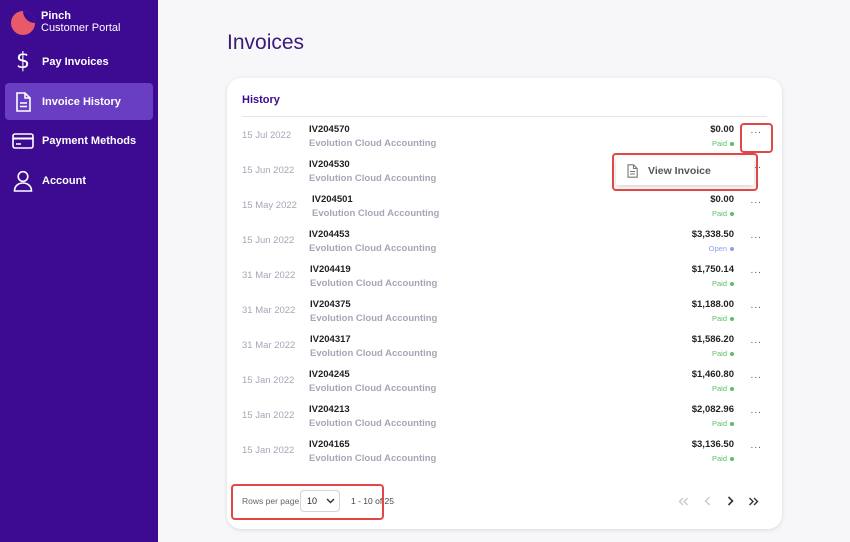  What do you see at coordinates (712, 304) in the screenshot?
I see `invoice-amount: $1,188.00` at bounding box center [712, 304].